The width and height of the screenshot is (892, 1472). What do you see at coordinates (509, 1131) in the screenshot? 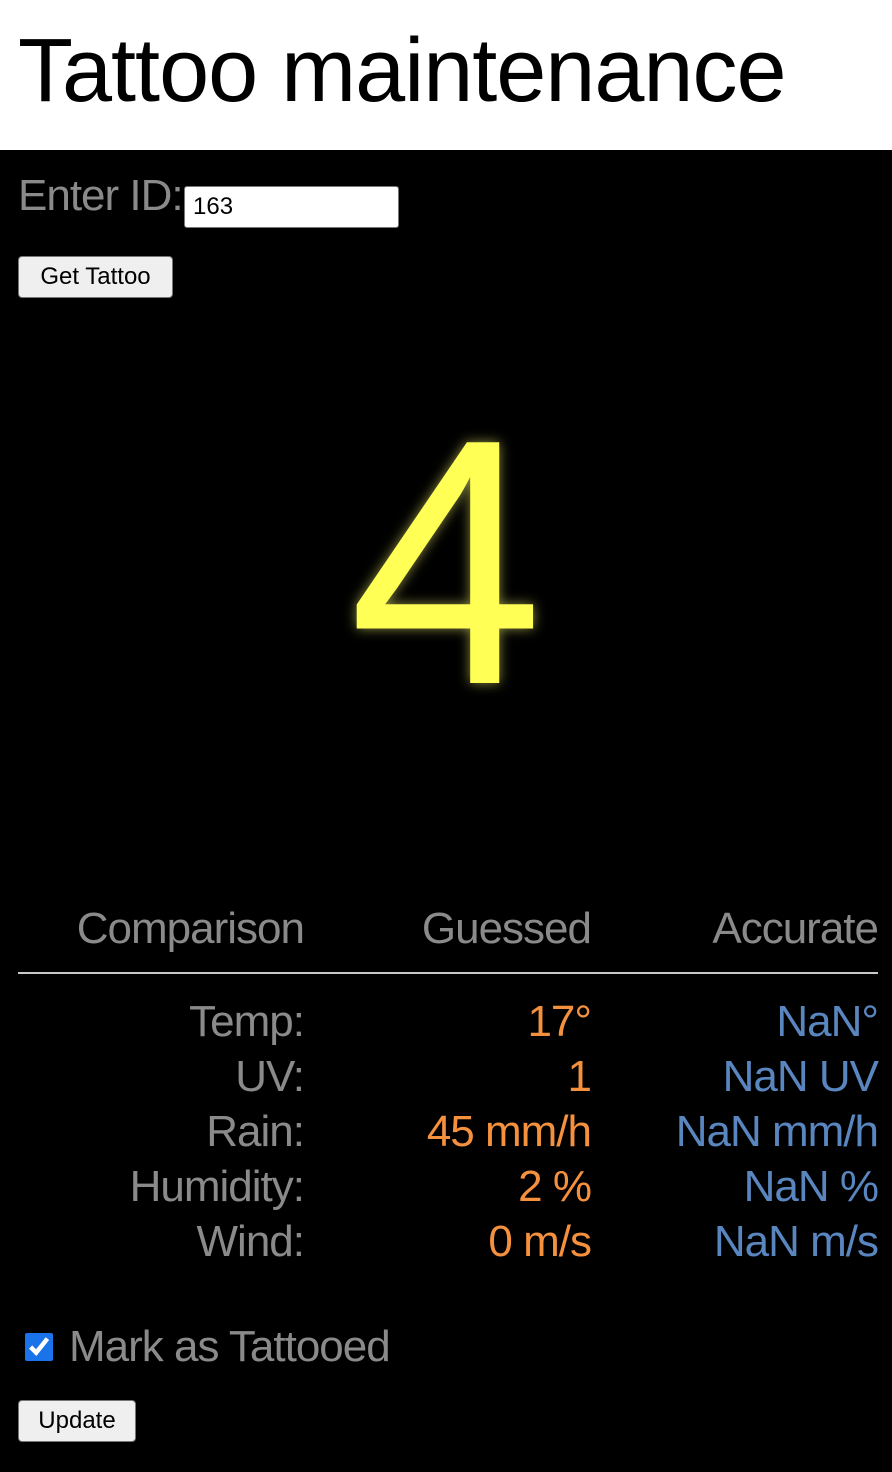
I see `guessed-value: 45 mm/h` at bounding box center [509, 1131].